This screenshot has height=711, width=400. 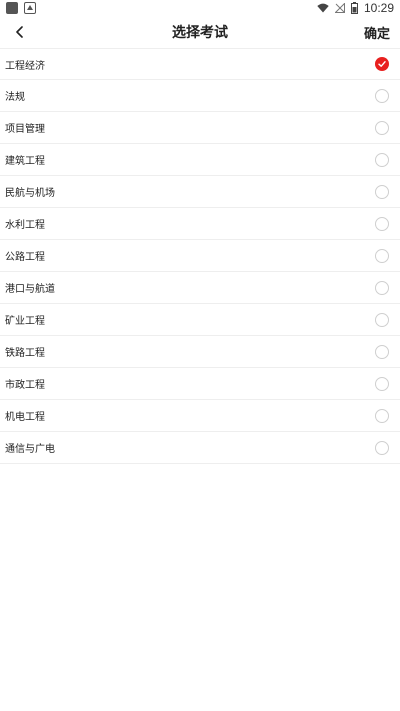 What do you see at coordinates (25, 417) in the screenshot?
I see `exam-option-label: 机电工程` at bounding box center [25, 417].